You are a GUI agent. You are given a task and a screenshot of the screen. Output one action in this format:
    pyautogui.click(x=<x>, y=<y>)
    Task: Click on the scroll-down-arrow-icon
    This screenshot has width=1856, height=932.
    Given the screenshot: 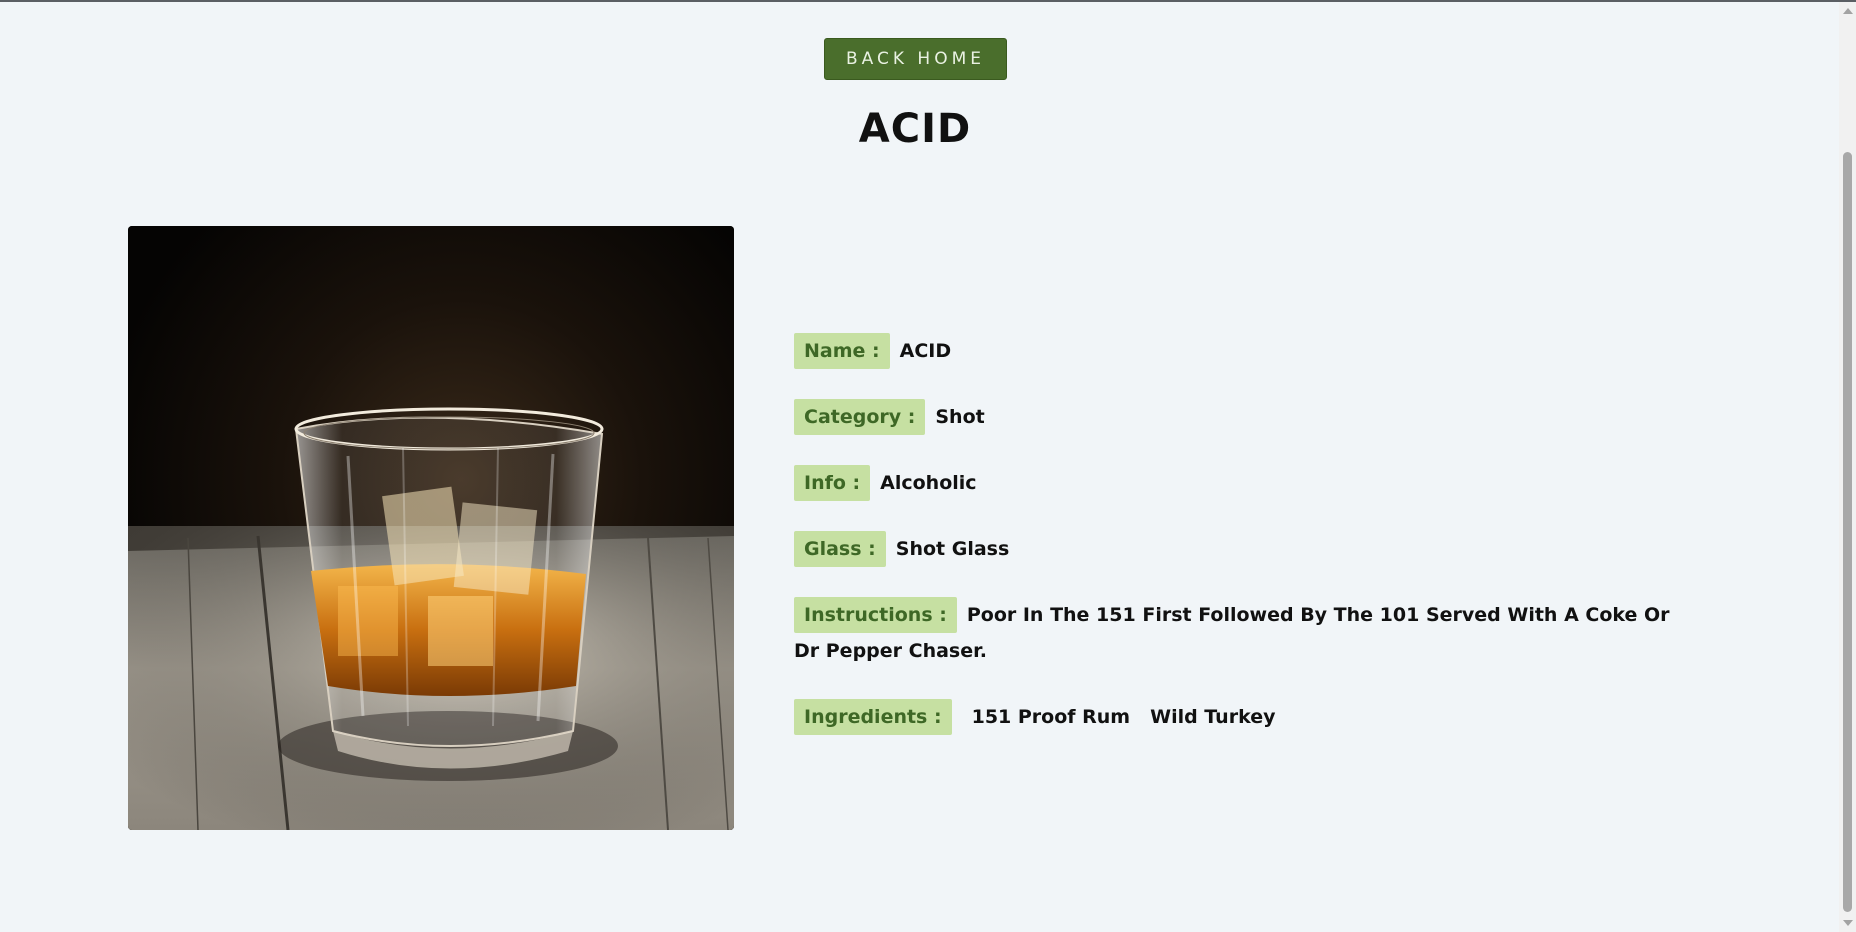 What is the action you would take?
    pyautogui.click(x=1848, y=923)
    